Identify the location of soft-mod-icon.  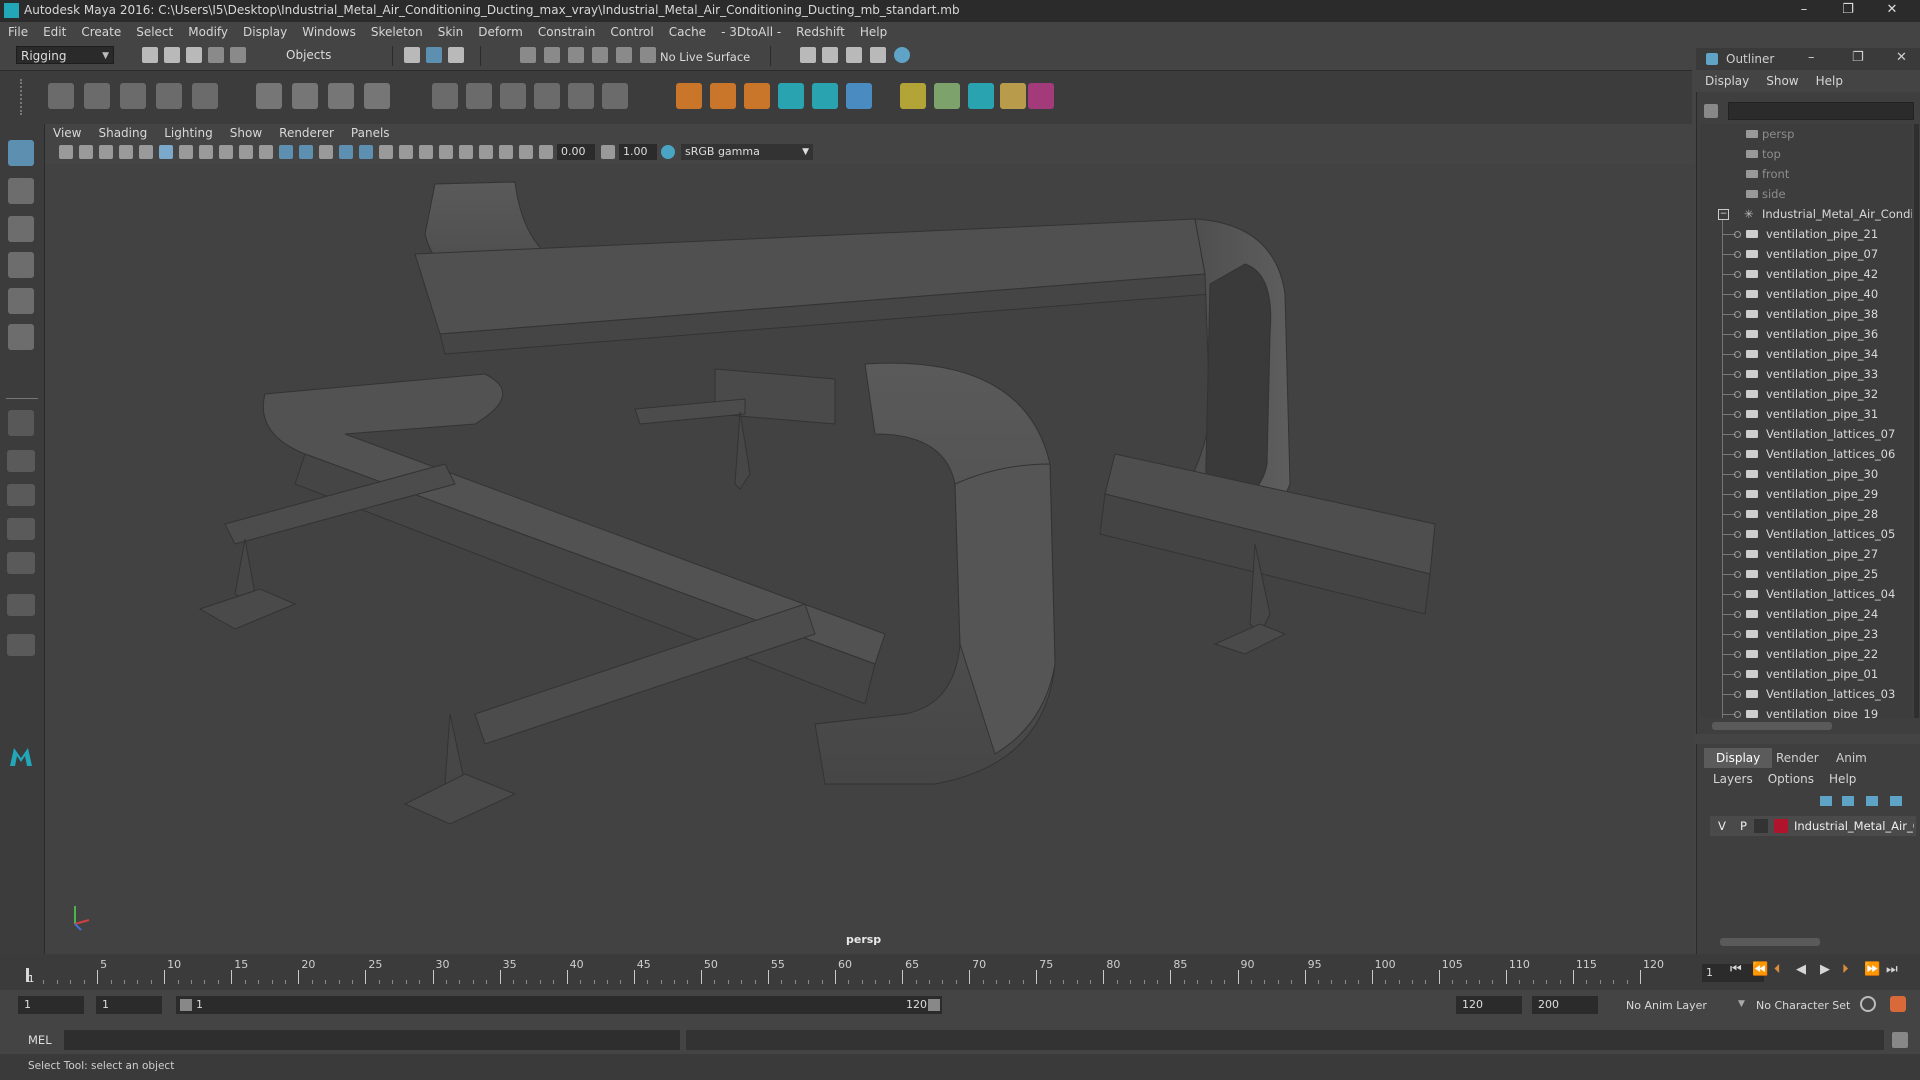
(1013, 96).